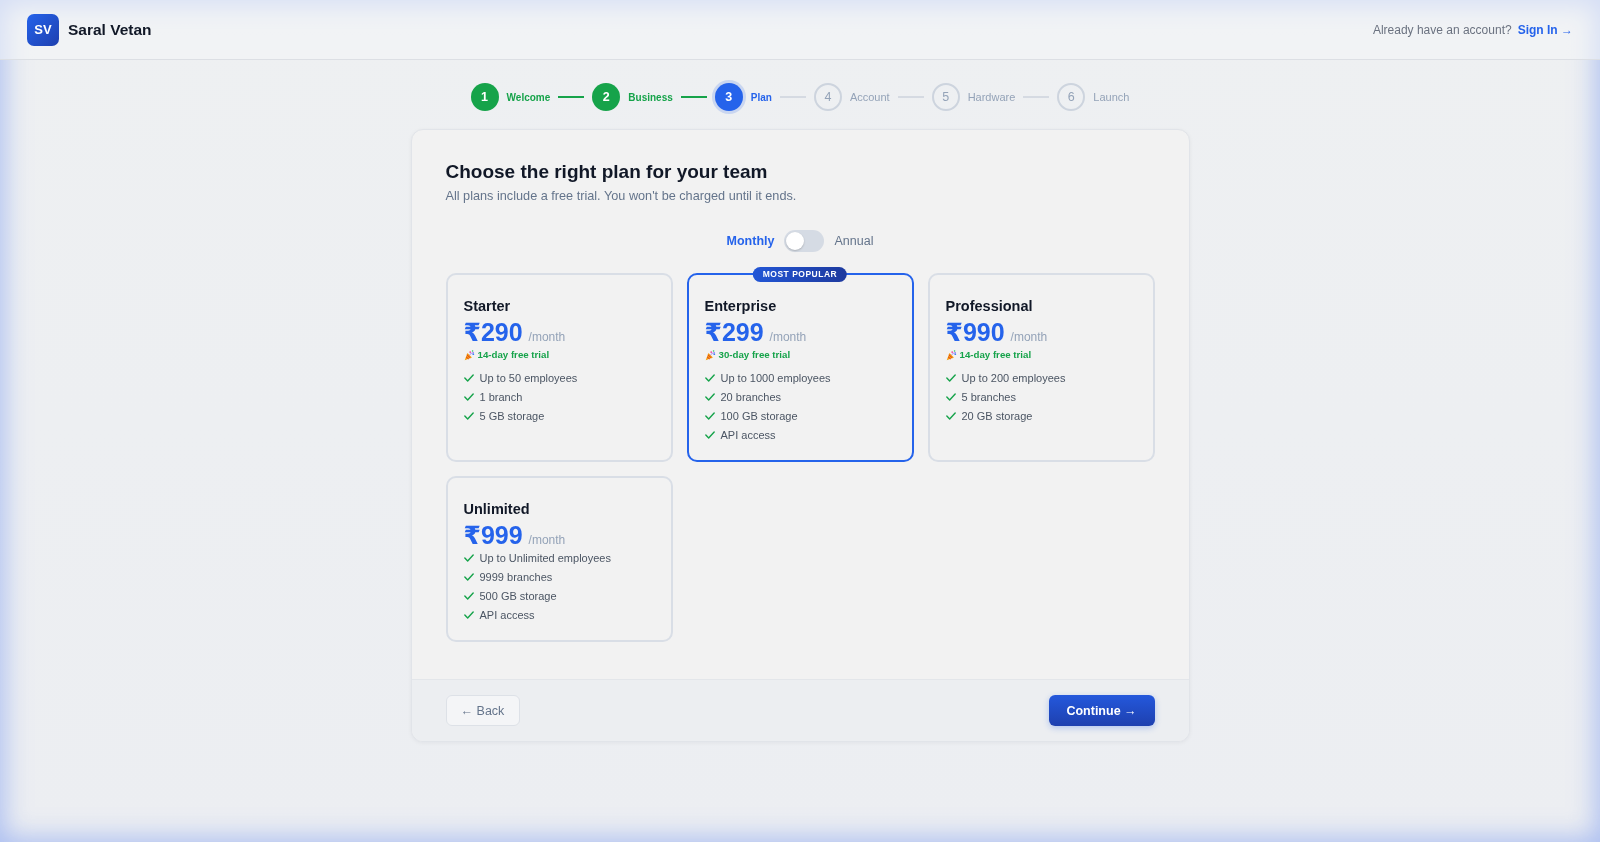  What do you see at coordinates (988, 396) in the screenshot?
I see `feature-text: 5 branches` at bounding box center [988, 396].